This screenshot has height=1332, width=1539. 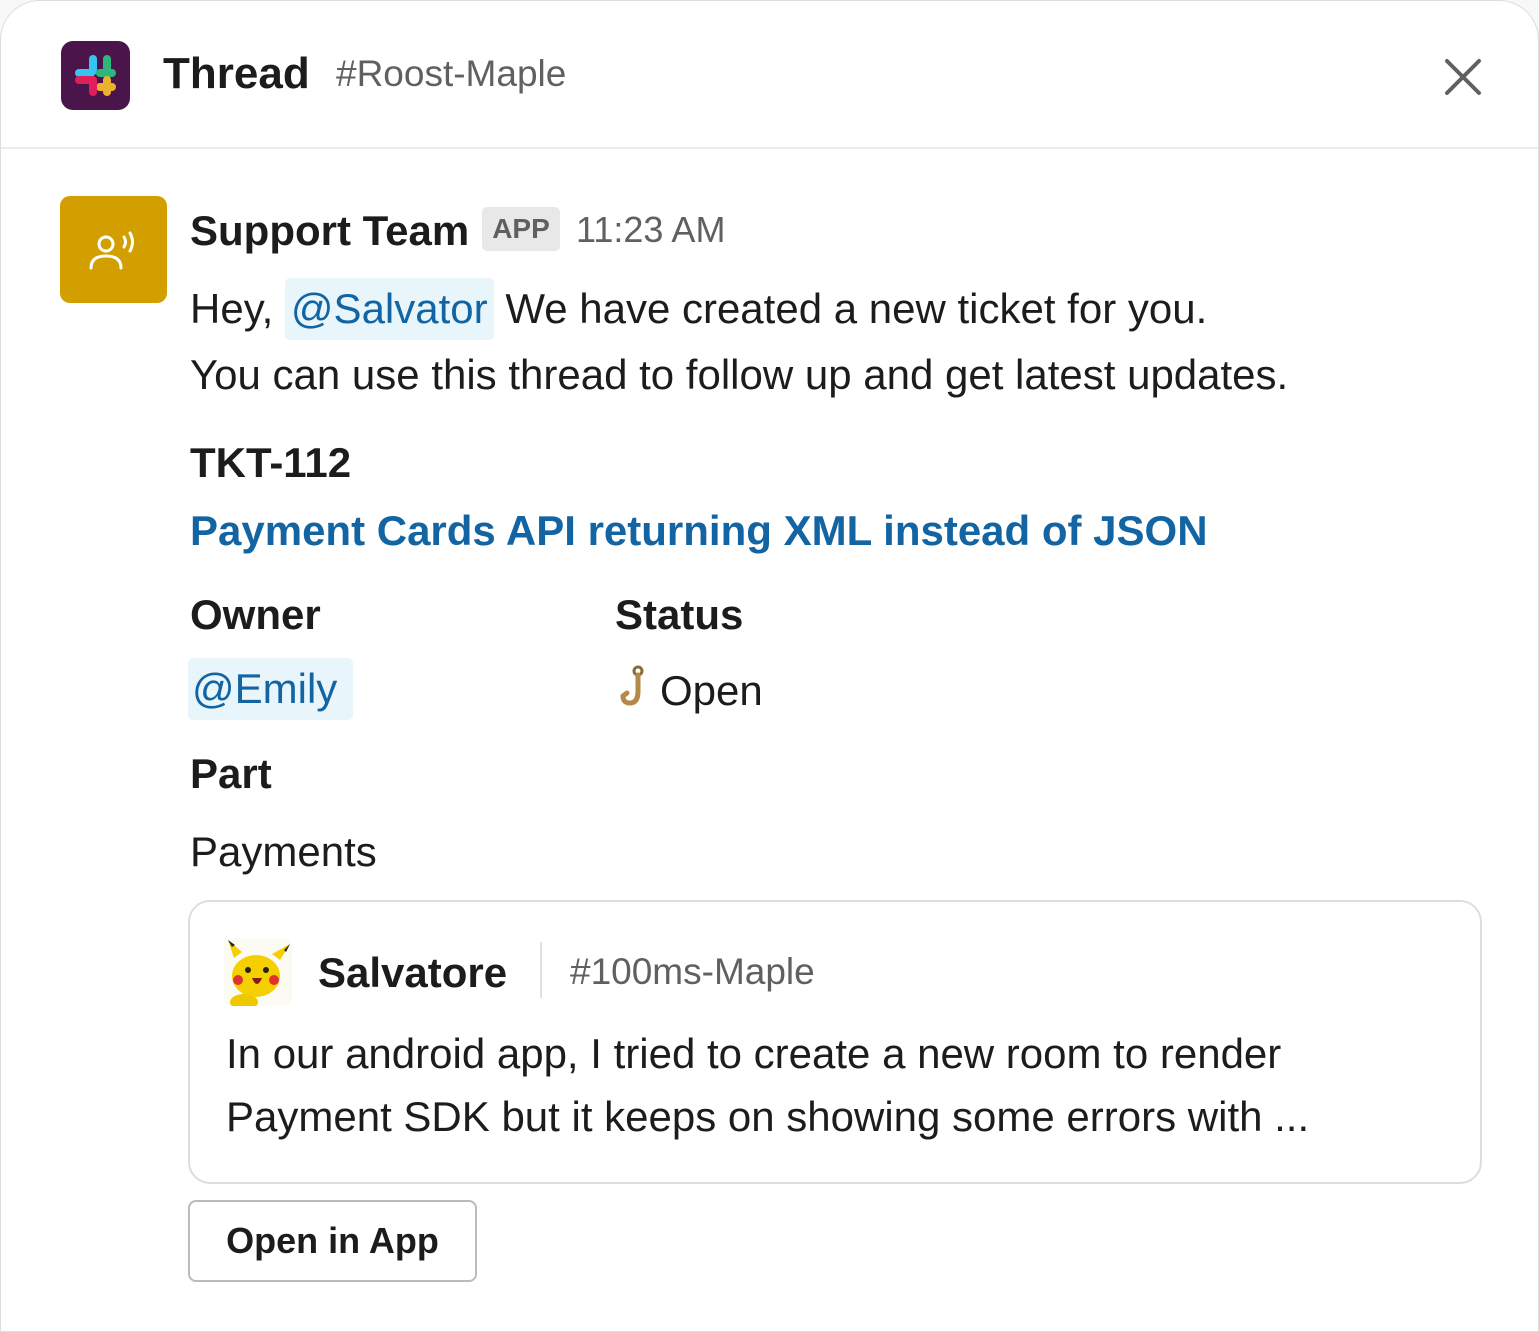 What do you see at coordinates (332, 1241) in the screenshot?
I see `open-in-app-button: Open in App` at bounding box center [332, 1241].